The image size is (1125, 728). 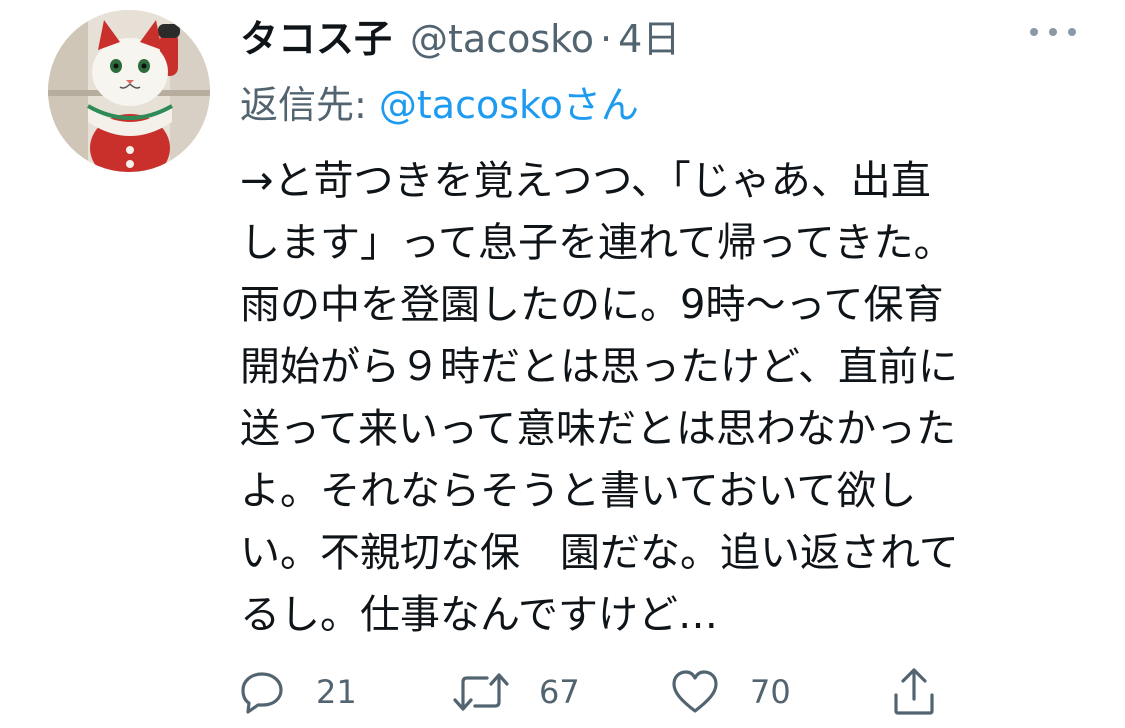 What do you see at coordinates (599, 553) in the screenshot?
I see `tweet-text-line: い。不親切な保 園だな。追い返されて` at bounding box center [599, 553].